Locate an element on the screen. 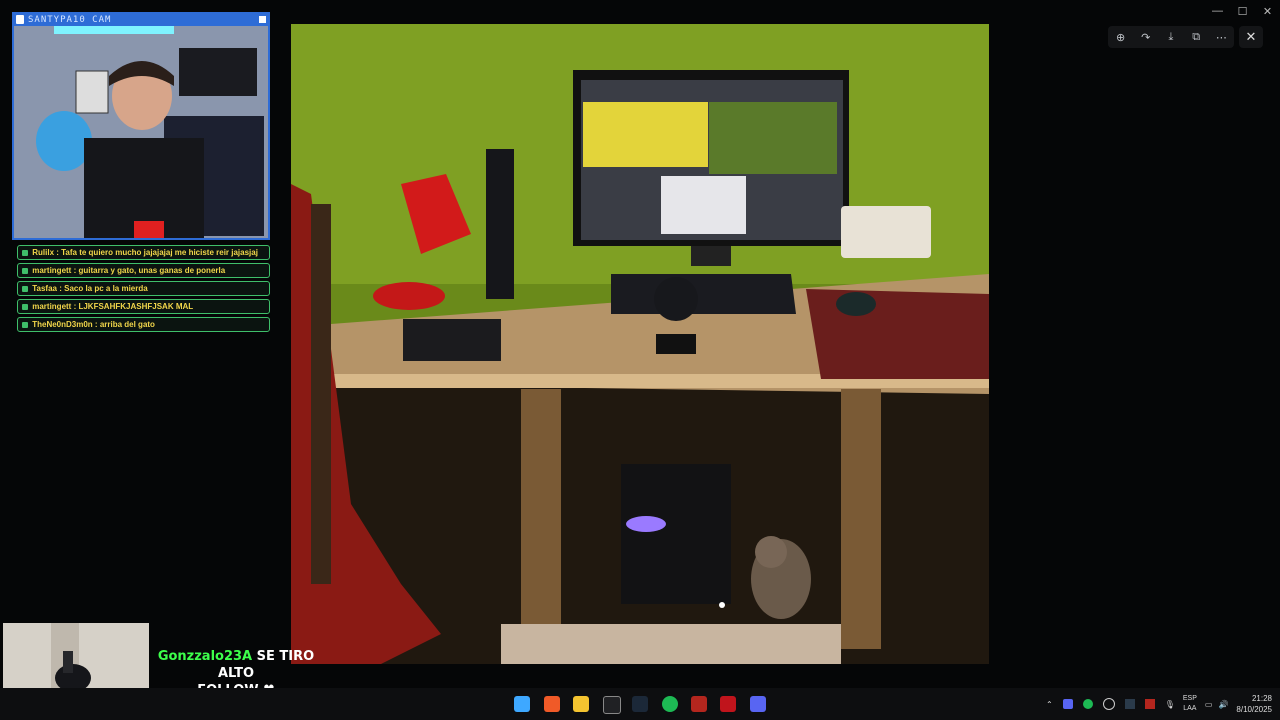  webcam-overlay: SANTYPA10 CAM is located at coordinates (141, 126).